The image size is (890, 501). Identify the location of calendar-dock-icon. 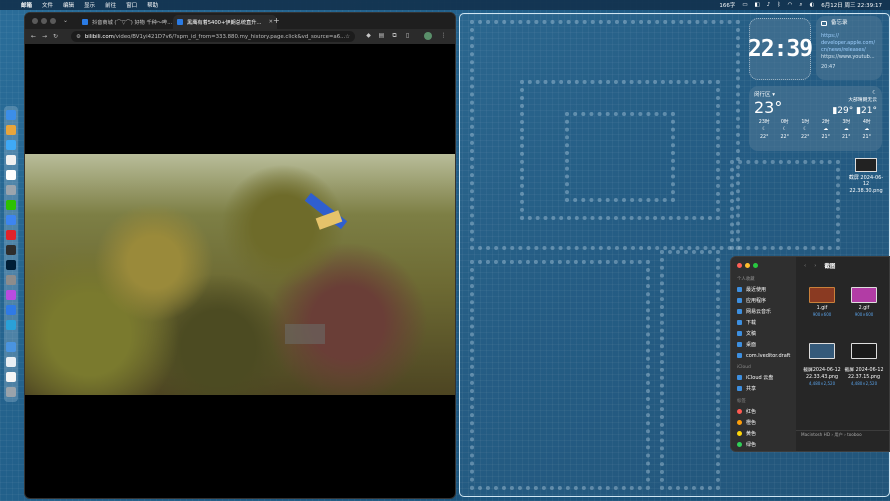
(11, 160).